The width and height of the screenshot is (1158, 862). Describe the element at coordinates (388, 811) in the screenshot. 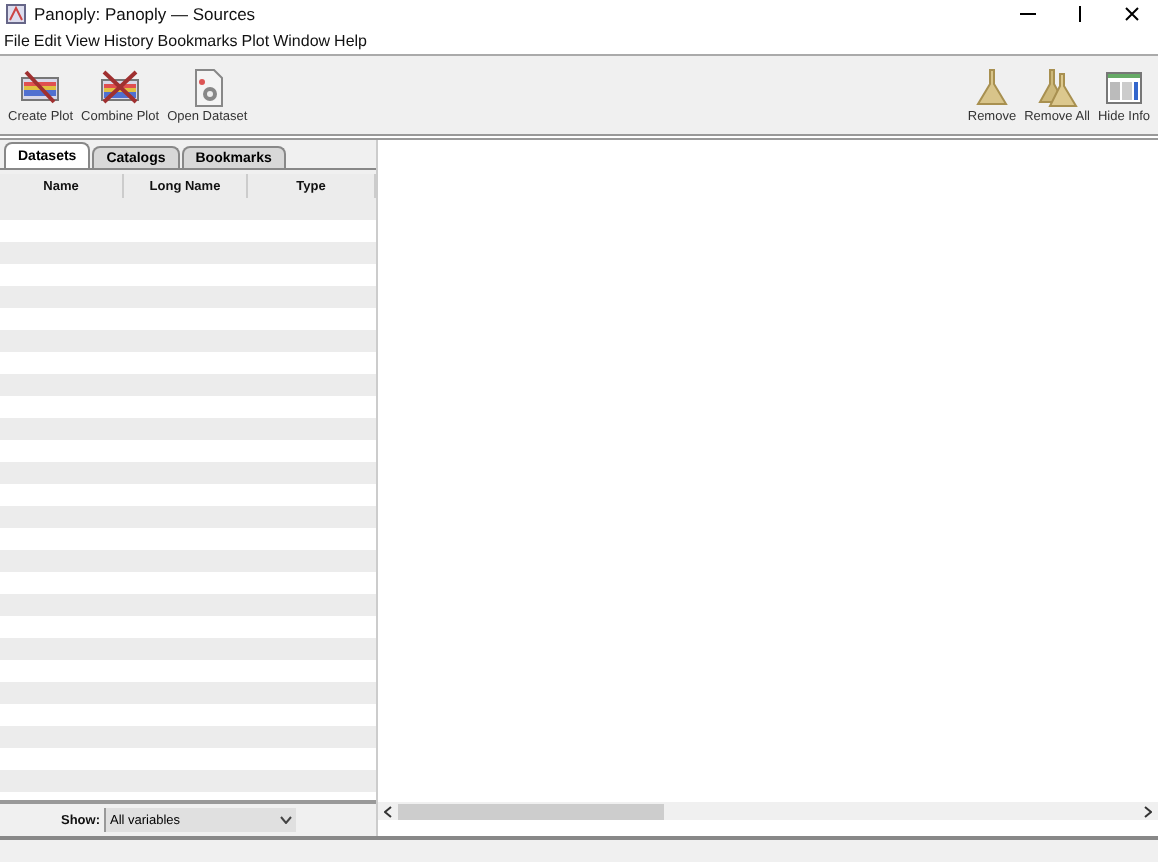

I see `chevron-left-icon` at that location.